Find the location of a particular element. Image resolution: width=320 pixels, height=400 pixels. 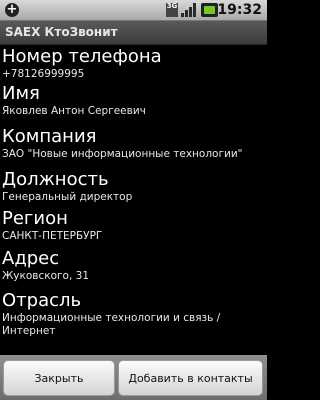

button-bar: Закрыть Добавить в контакты is located at coordinates (133, 377).